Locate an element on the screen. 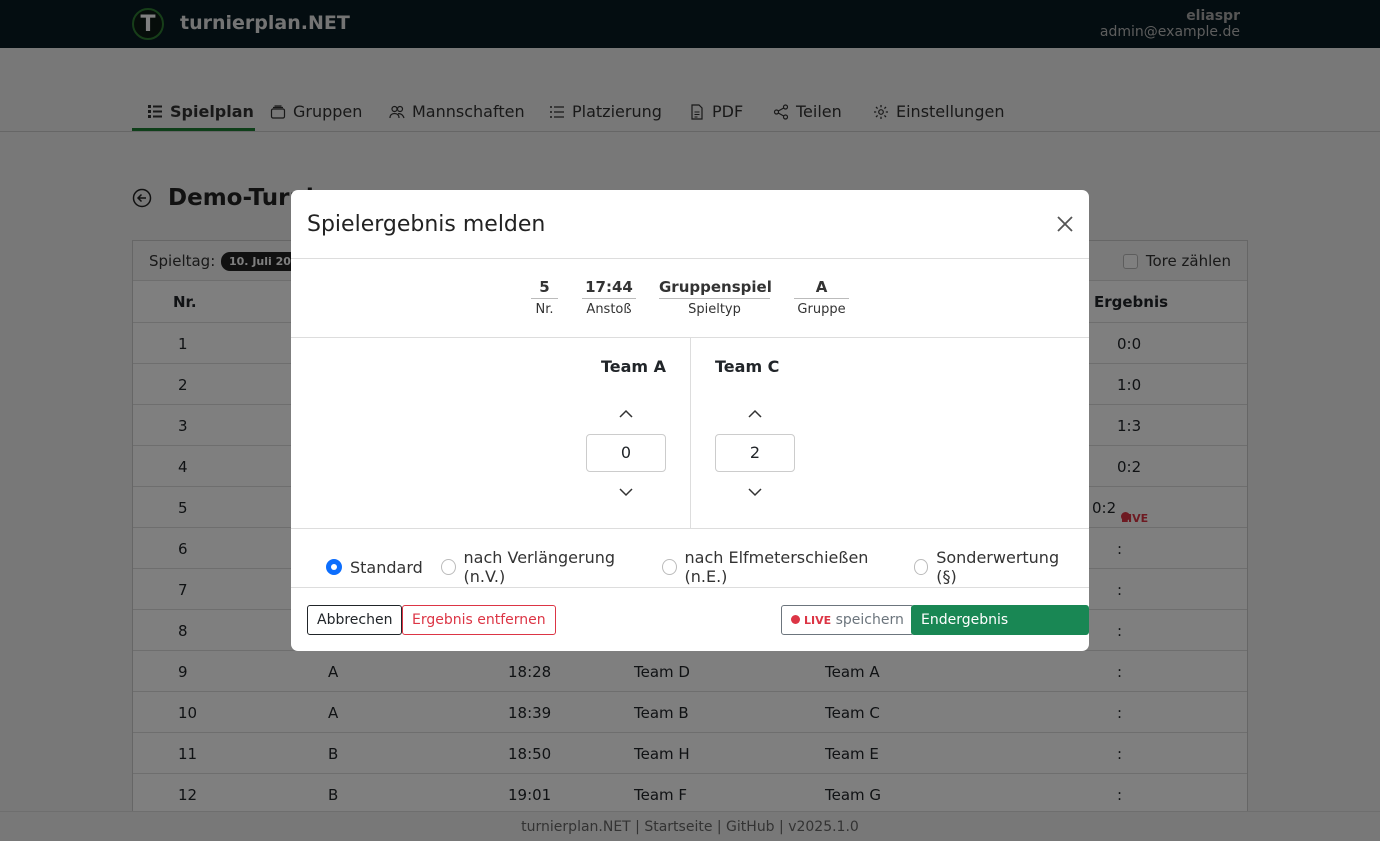 This screenshot has width=1380, height=841. meta-value: 5 is located at coordinates (544, 288).